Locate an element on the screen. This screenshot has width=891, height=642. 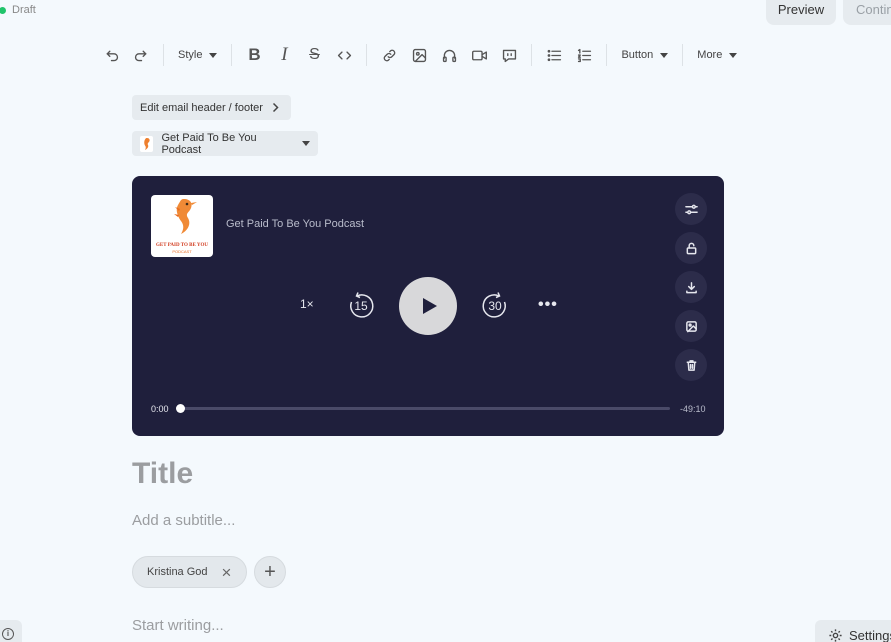
bold-icon: B is located at coordinates (254, 55).